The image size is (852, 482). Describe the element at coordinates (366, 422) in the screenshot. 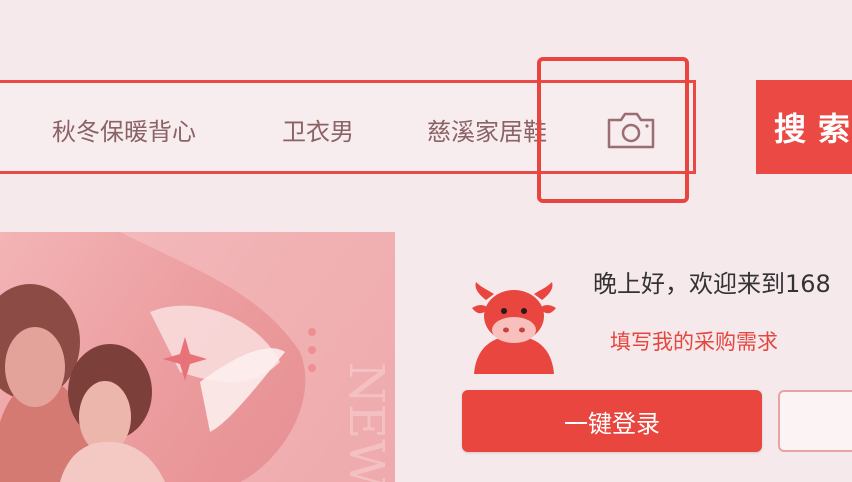

I see `svg-text: NEW` at that location.